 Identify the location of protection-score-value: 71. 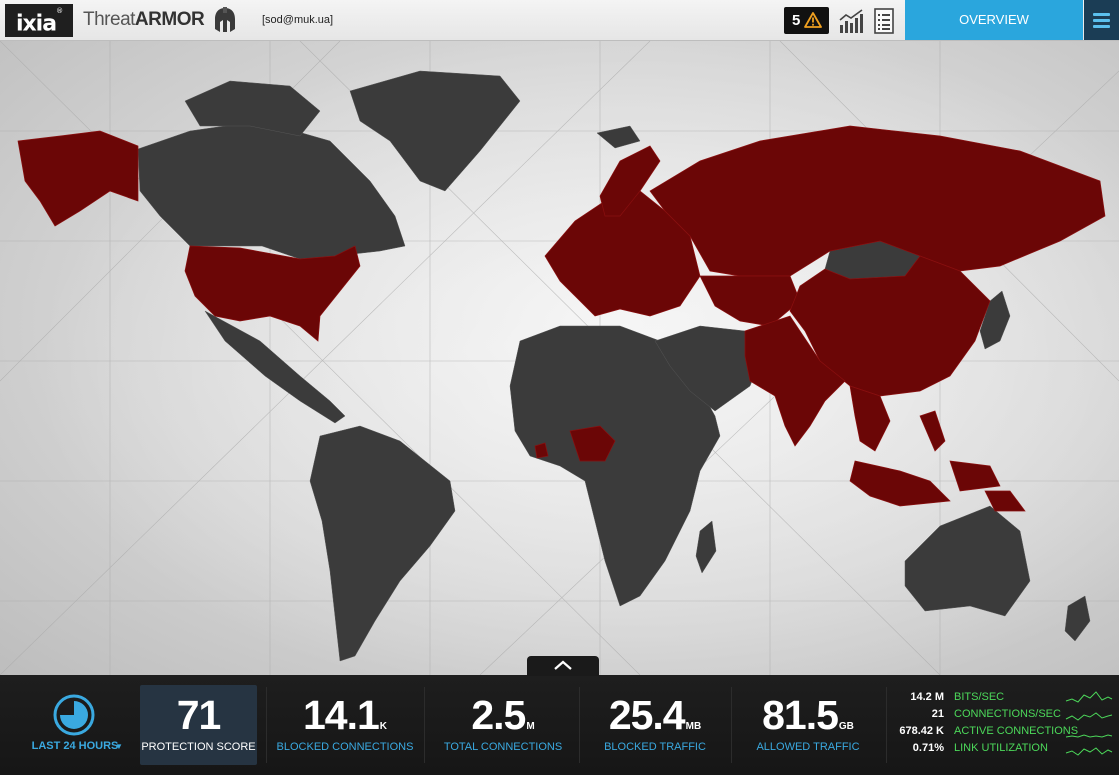
(198, 715).